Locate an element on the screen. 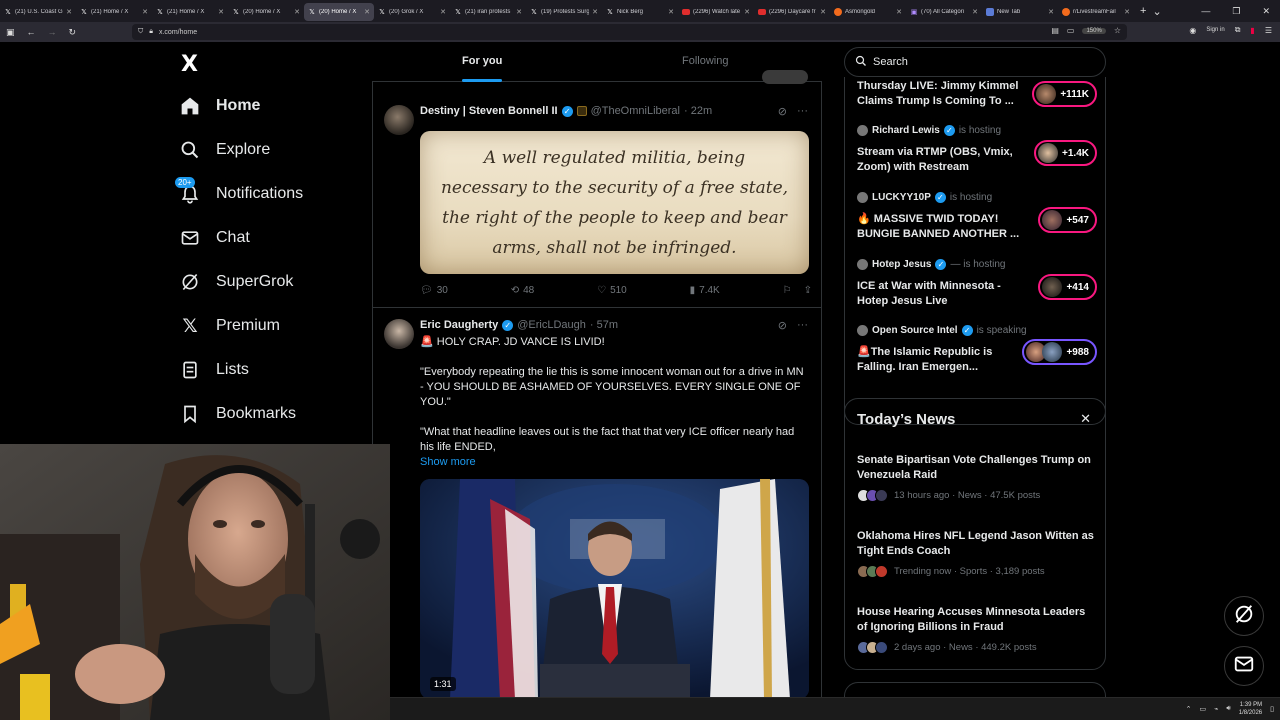 The image size is (1280, 720). like-button: ♡ 510 is located at coordinates (612, 290).